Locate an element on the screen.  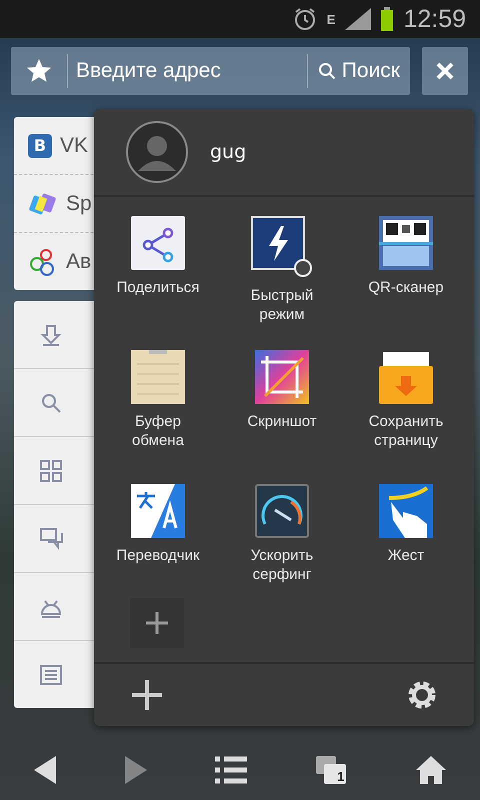
add-button is located at coordinates (147, 695).